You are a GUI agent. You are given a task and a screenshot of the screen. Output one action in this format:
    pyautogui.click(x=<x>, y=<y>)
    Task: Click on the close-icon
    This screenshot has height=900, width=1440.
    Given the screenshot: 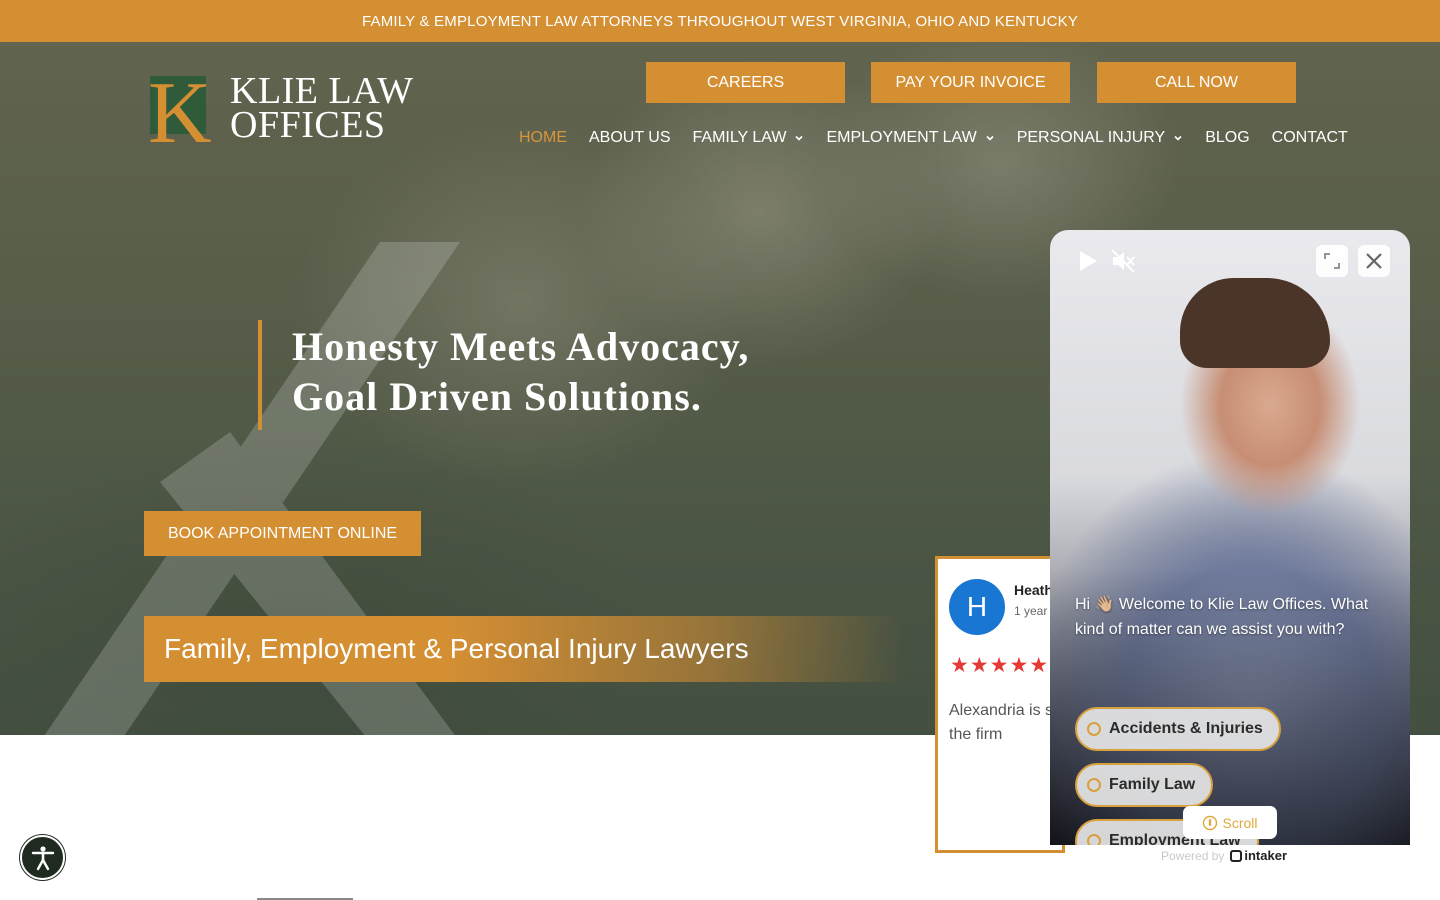 What is the action you would take?
    pyautogui.click(x=1374, y=261)
    